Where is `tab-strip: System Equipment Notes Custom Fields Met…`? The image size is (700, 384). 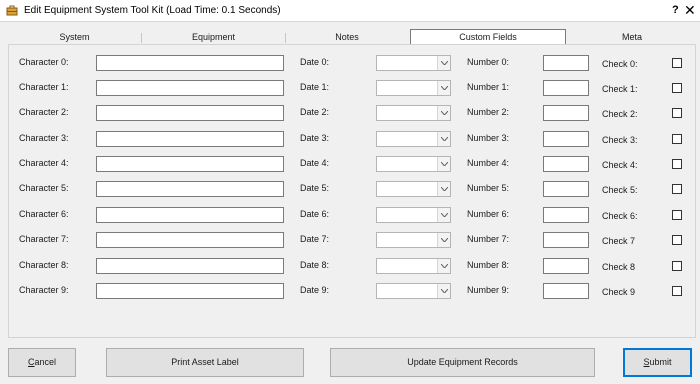
tab-strip: System Equipment Notes Custom Fields Met… is located at coordinates (352, 36).